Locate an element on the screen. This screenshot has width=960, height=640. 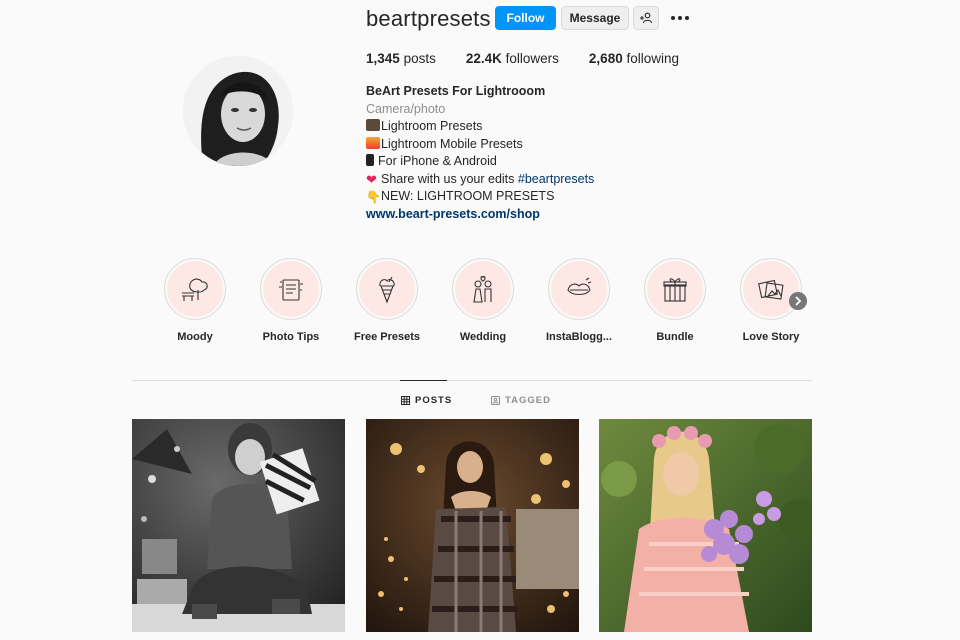
couple-icon is located at coordinates (482, 289).